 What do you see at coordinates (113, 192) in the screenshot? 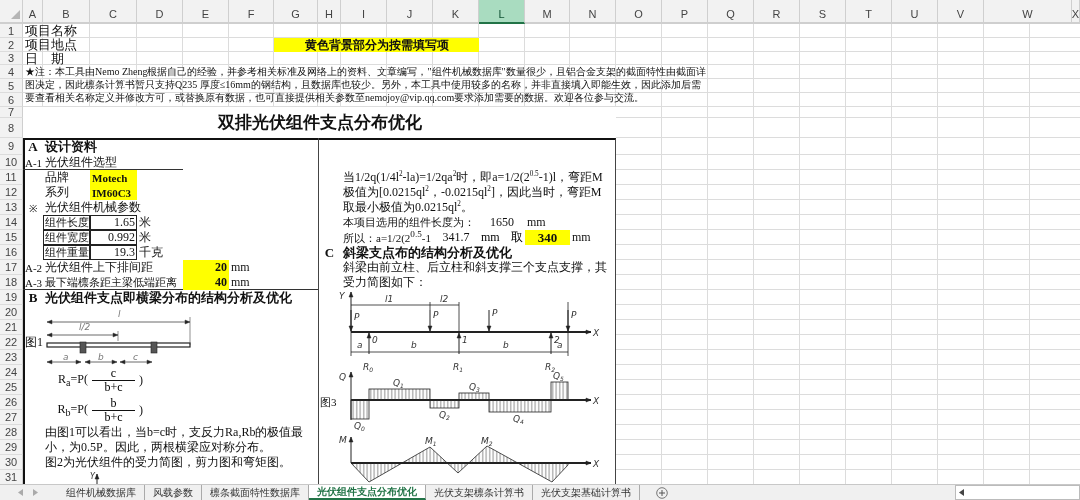
I see `input-cell: IM60C3` at bounding box center [113, 192].